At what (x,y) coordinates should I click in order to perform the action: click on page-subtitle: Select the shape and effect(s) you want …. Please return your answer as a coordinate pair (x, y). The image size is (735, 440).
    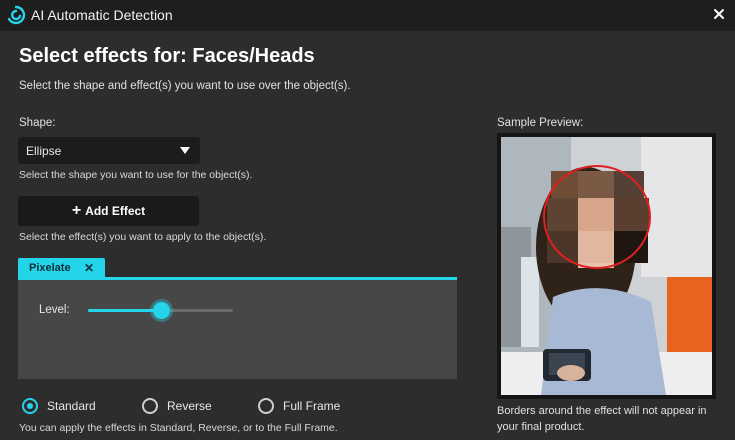
    Looking at the image, I should click on (185, 86).